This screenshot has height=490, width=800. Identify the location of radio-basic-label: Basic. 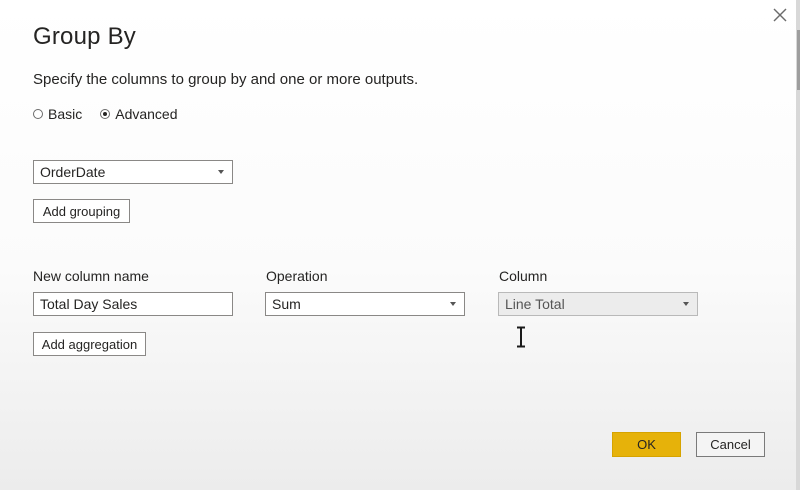
(65, 114).